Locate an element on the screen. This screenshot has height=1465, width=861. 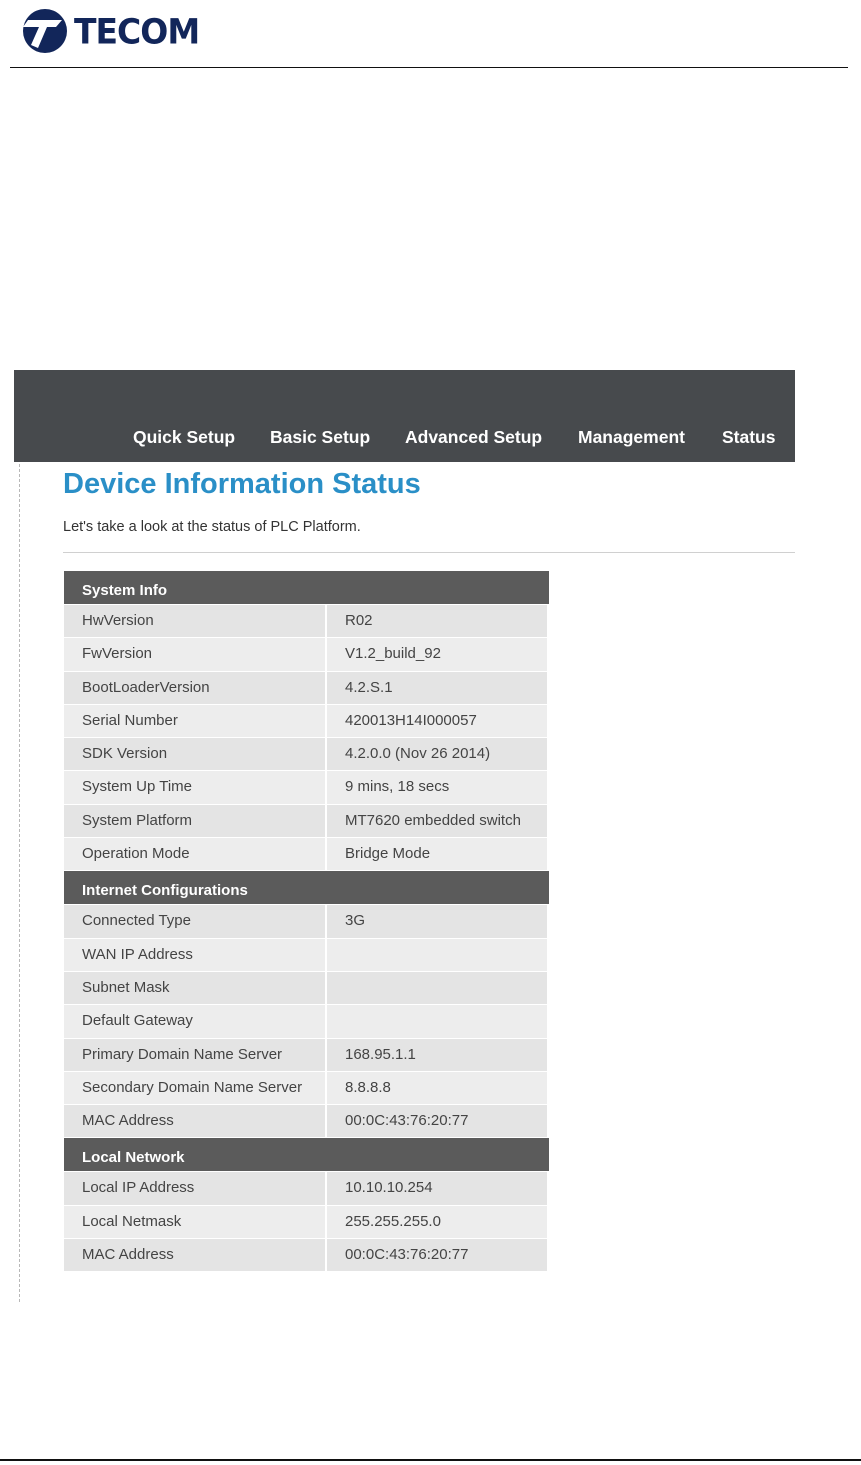
table-row: Secondary Domain Name Server 8.8.8.8 is located at coordinates (306, 1088).